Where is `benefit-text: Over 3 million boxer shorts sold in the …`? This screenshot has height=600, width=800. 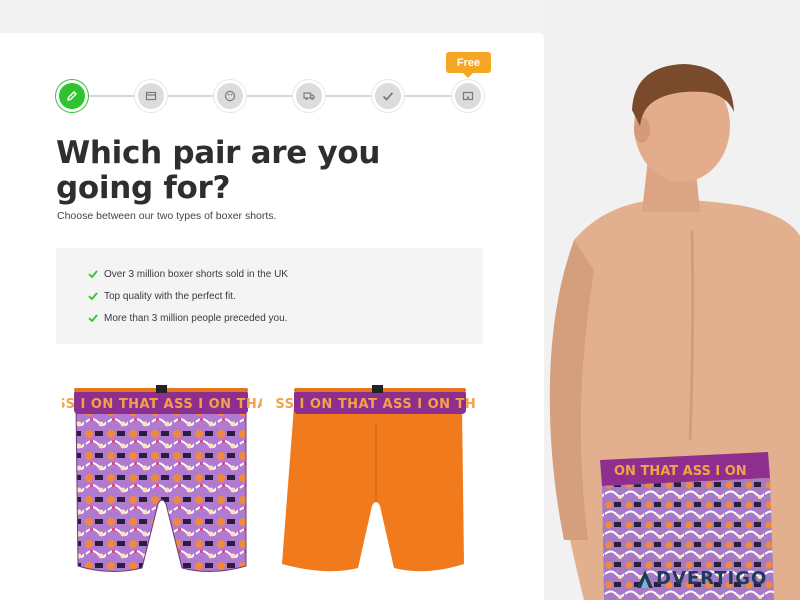 benefit-text: Over 3 million boxer shorts sold in the … is located at coordinates (196, 274).